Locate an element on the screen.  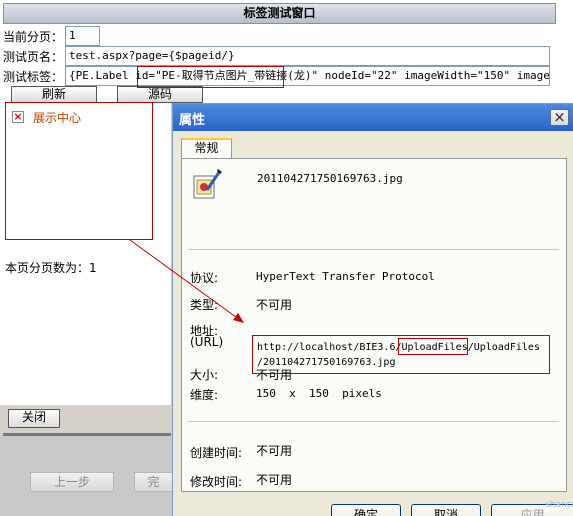
image-file-icon is located at coordinates (207, 184).